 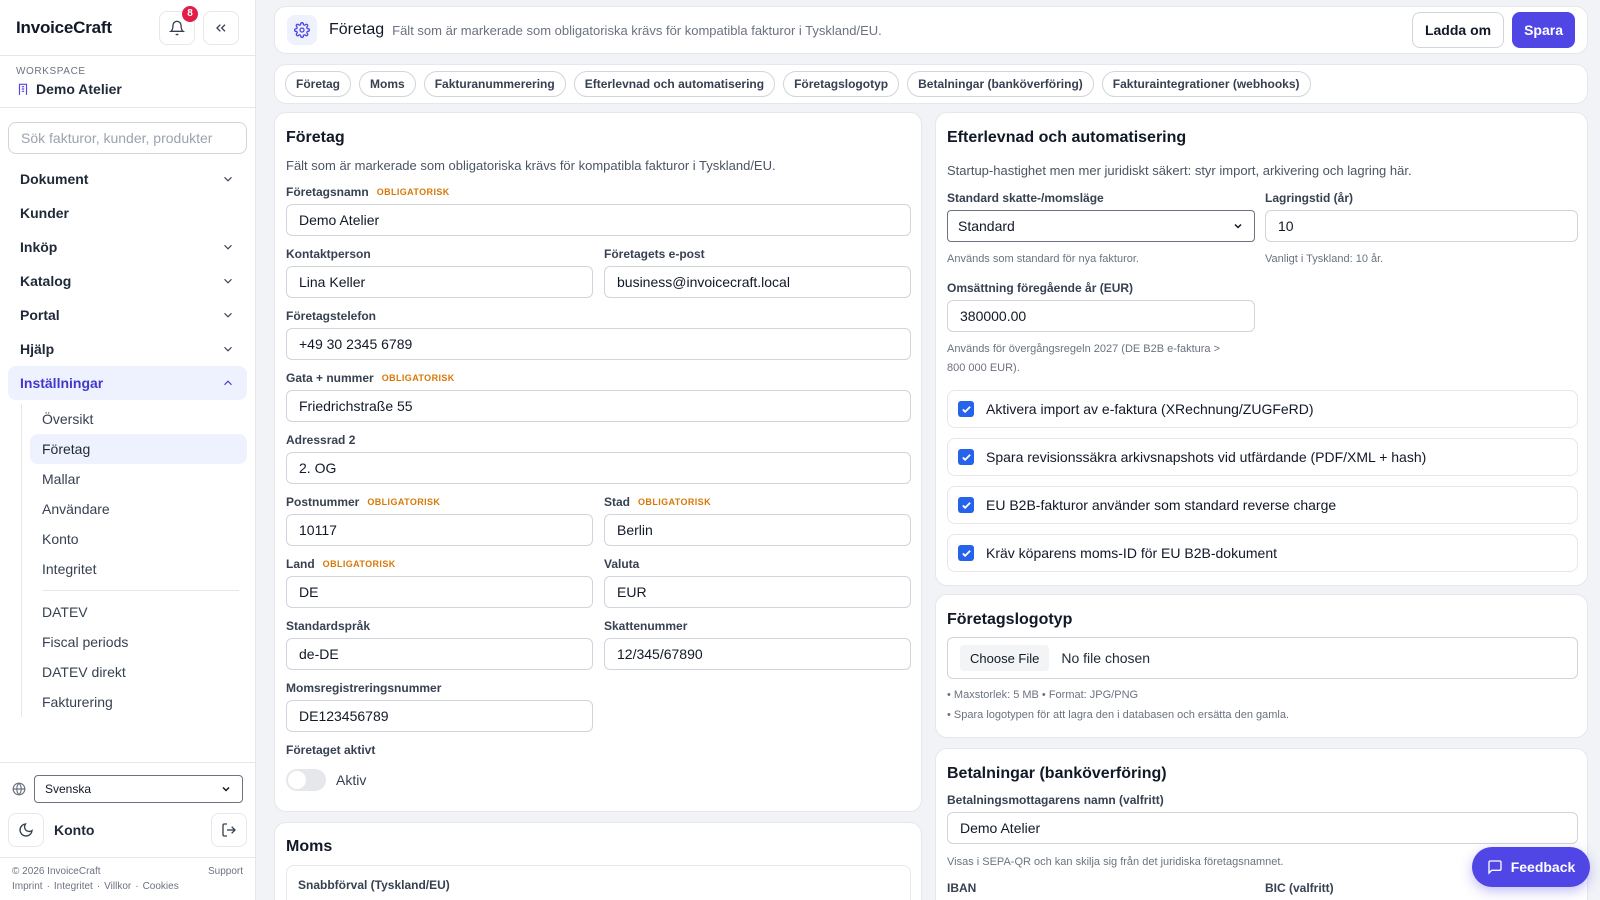 I want to click on sidebar-item-hjalp: Hjälp, so click(x=127, y=349).